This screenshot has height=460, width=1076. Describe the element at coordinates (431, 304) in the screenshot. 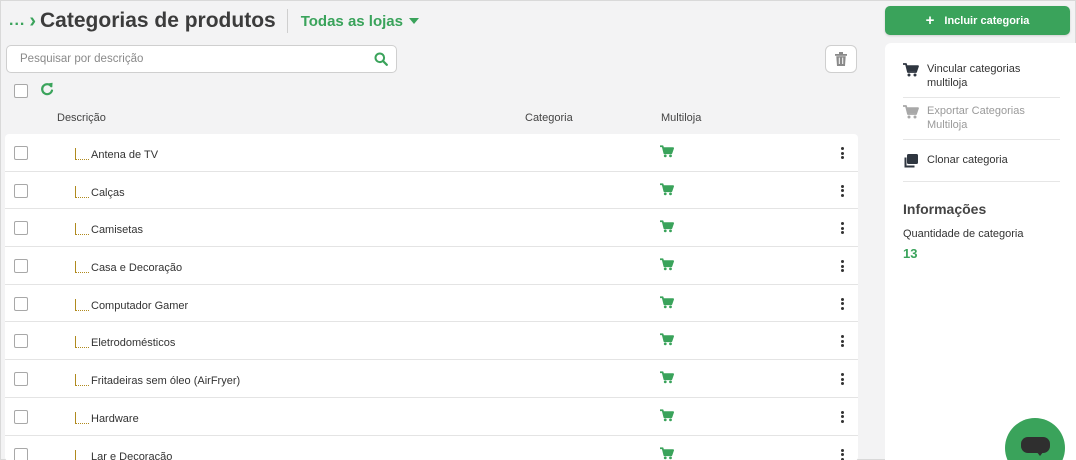

I see `table-row: Computador Gamer` at that location.